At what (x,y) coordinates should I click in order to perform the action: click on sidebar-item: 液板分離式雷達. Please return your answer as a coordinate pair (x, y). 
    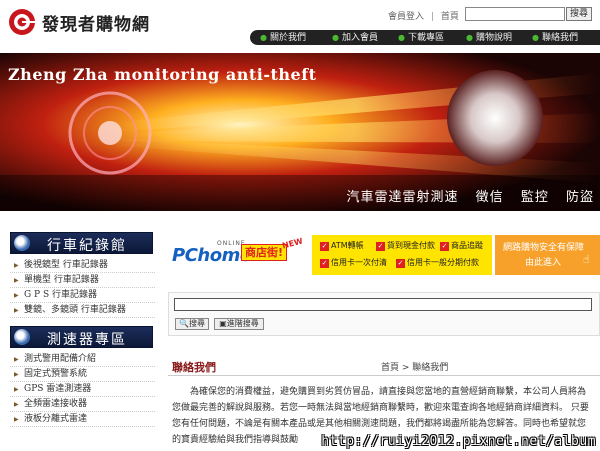
    Looking at the image, I should click on (82, 419).